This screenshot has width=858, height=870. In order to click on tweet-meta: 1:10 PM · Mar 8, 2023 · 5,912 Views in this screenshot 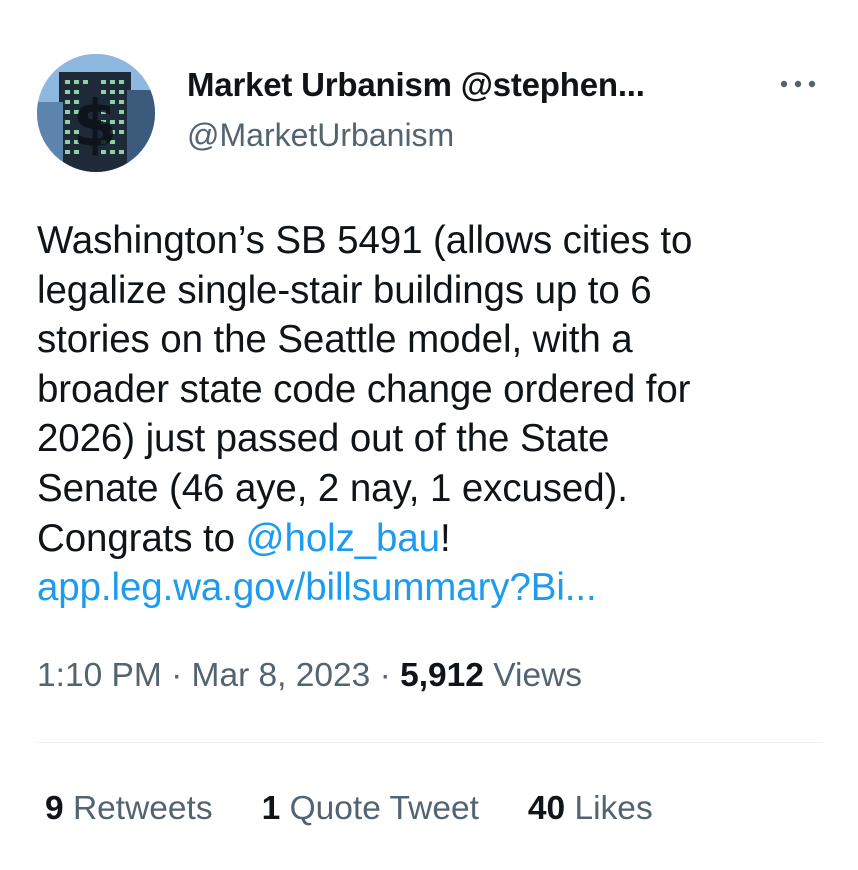, I will do `click(309, 676)`.